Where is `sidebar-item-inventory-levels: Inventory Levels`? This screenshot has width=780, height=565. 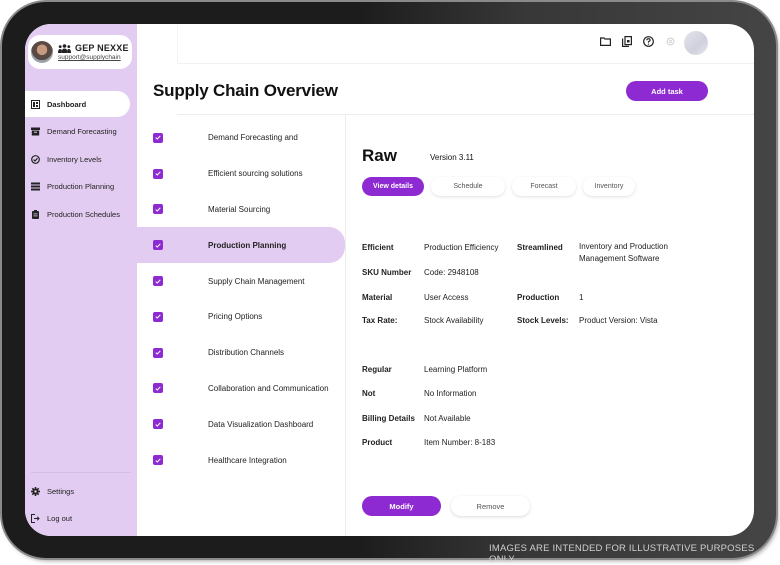 sidebar-item-inventory-levels: Inventory Levels is located at coordinates (81, 159).